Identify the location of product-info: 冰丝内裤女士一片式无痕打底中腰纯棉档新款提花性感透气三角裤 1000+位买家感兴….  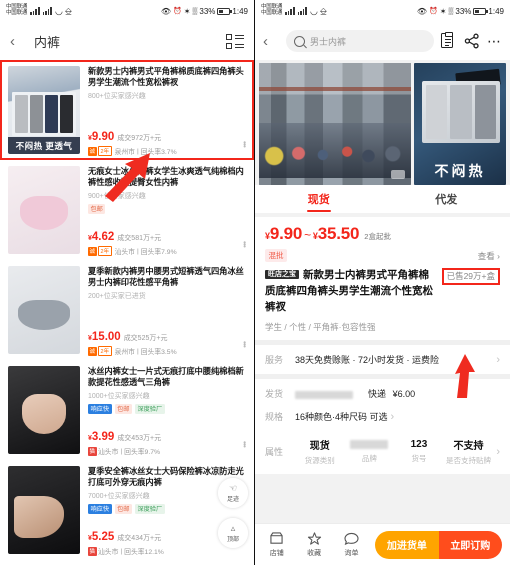
(163, 411).